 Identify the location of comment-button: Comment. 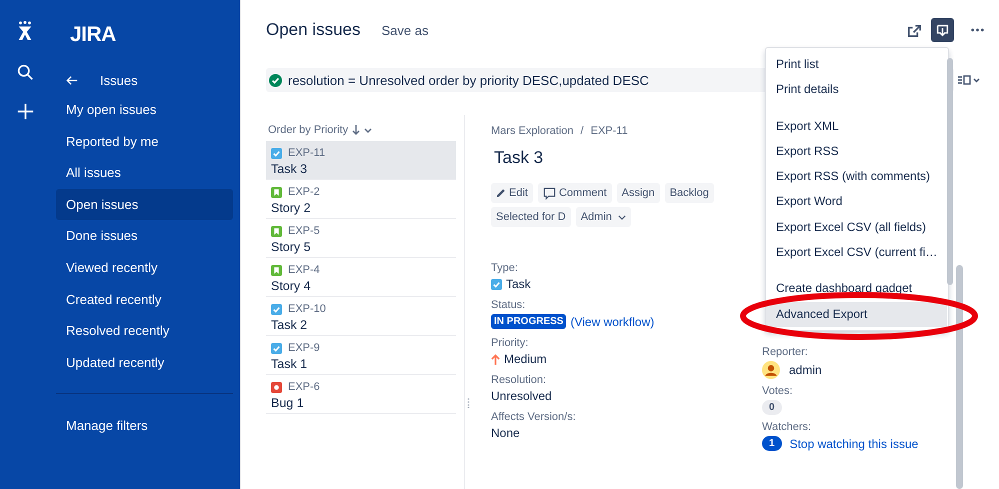
(575, 193).